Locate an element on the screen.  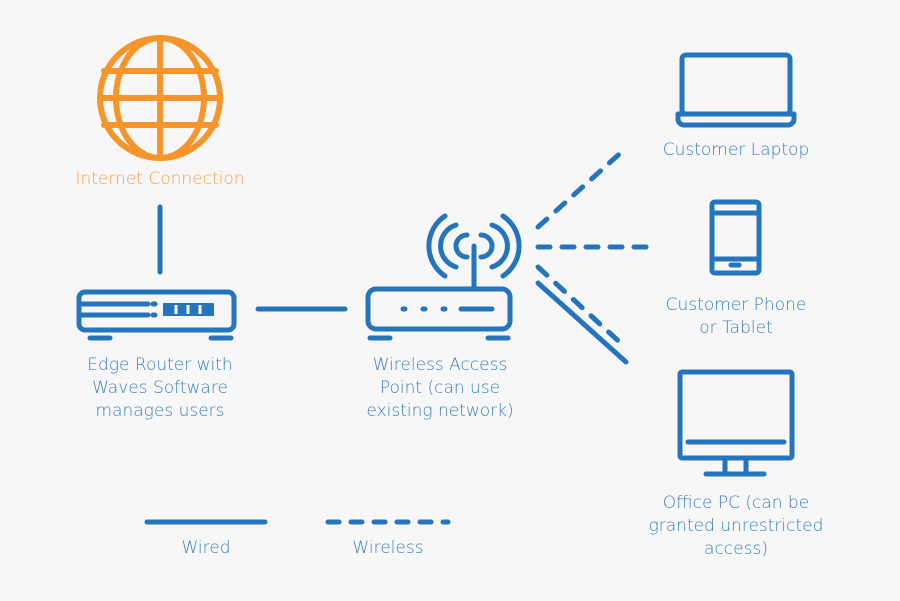
phone-label: Customer Phone or Tablet is located at coordinates (736, 317).